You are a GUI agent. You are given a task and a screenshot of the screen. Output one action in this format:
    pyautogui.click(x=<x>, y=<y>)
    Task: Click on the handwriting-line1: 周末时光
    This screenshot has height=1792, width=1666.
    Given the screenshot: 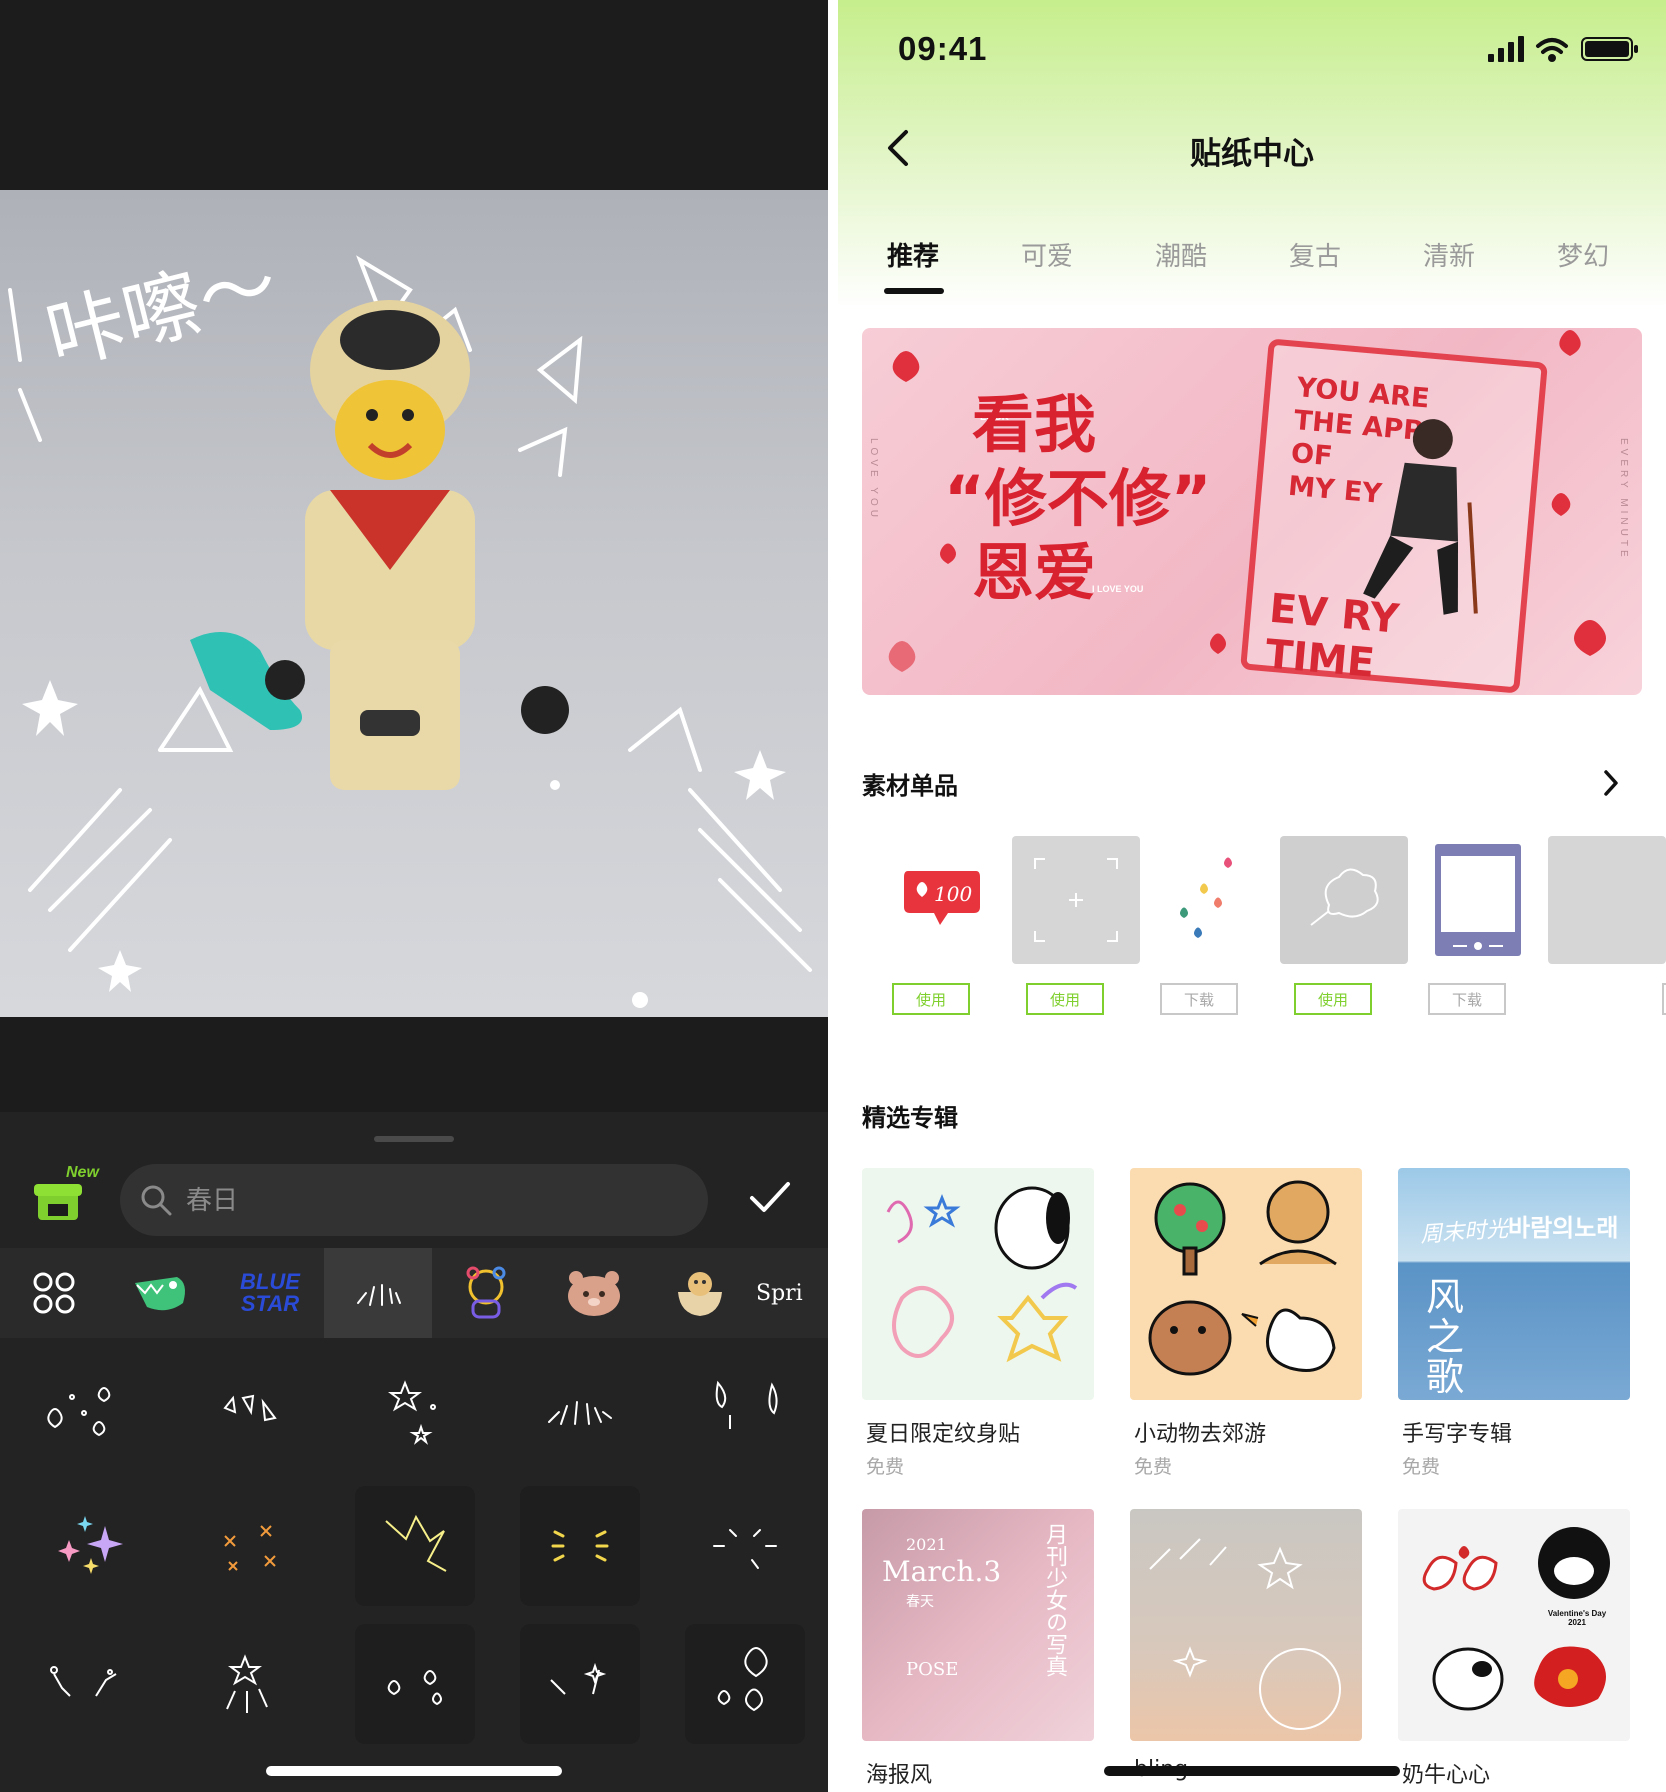 What is the action you would take?
    pyautogui.click(x=1464, y=1231)
    